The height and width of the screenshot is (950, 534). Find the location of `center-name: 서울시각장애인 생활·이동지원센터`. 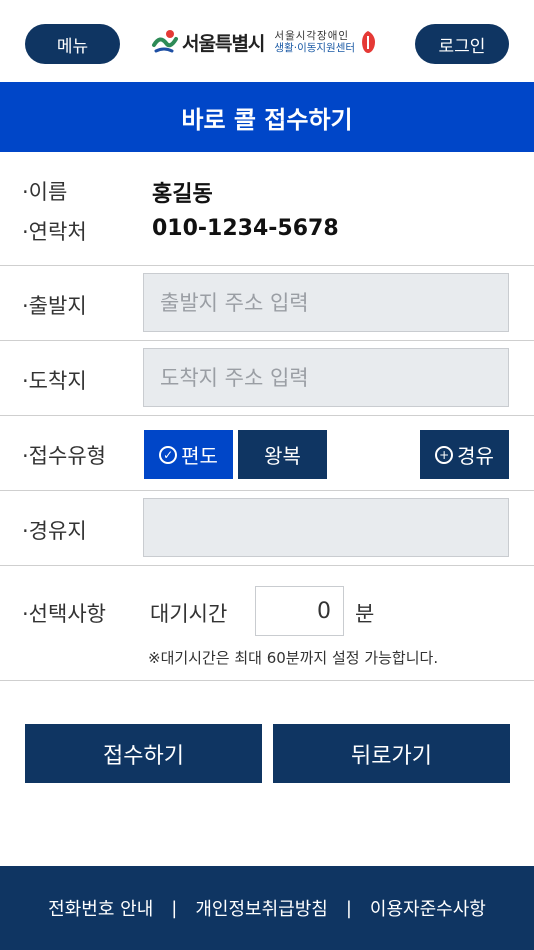

center-name: 서울시각장애인 생활·이동지원센터 is located at coordinates (314, 42).